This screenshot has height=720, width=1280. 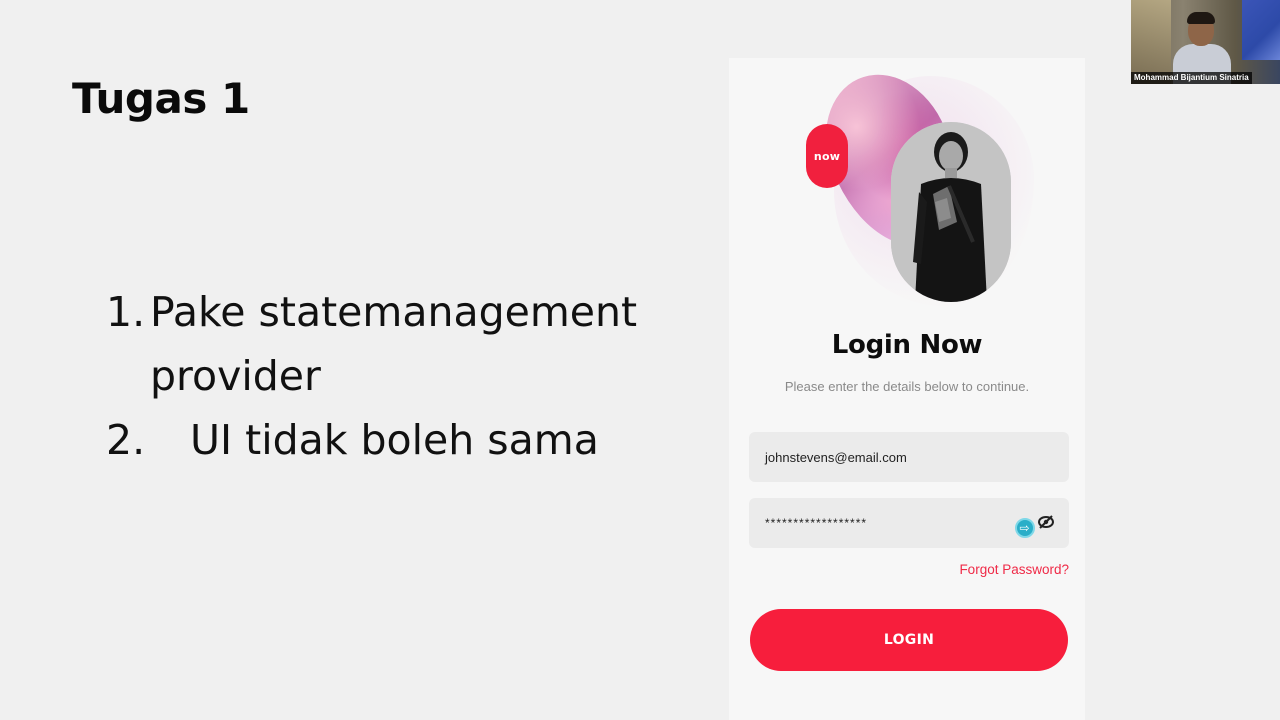 I want to click on model-portrait-image, so click(x=951, y=212).